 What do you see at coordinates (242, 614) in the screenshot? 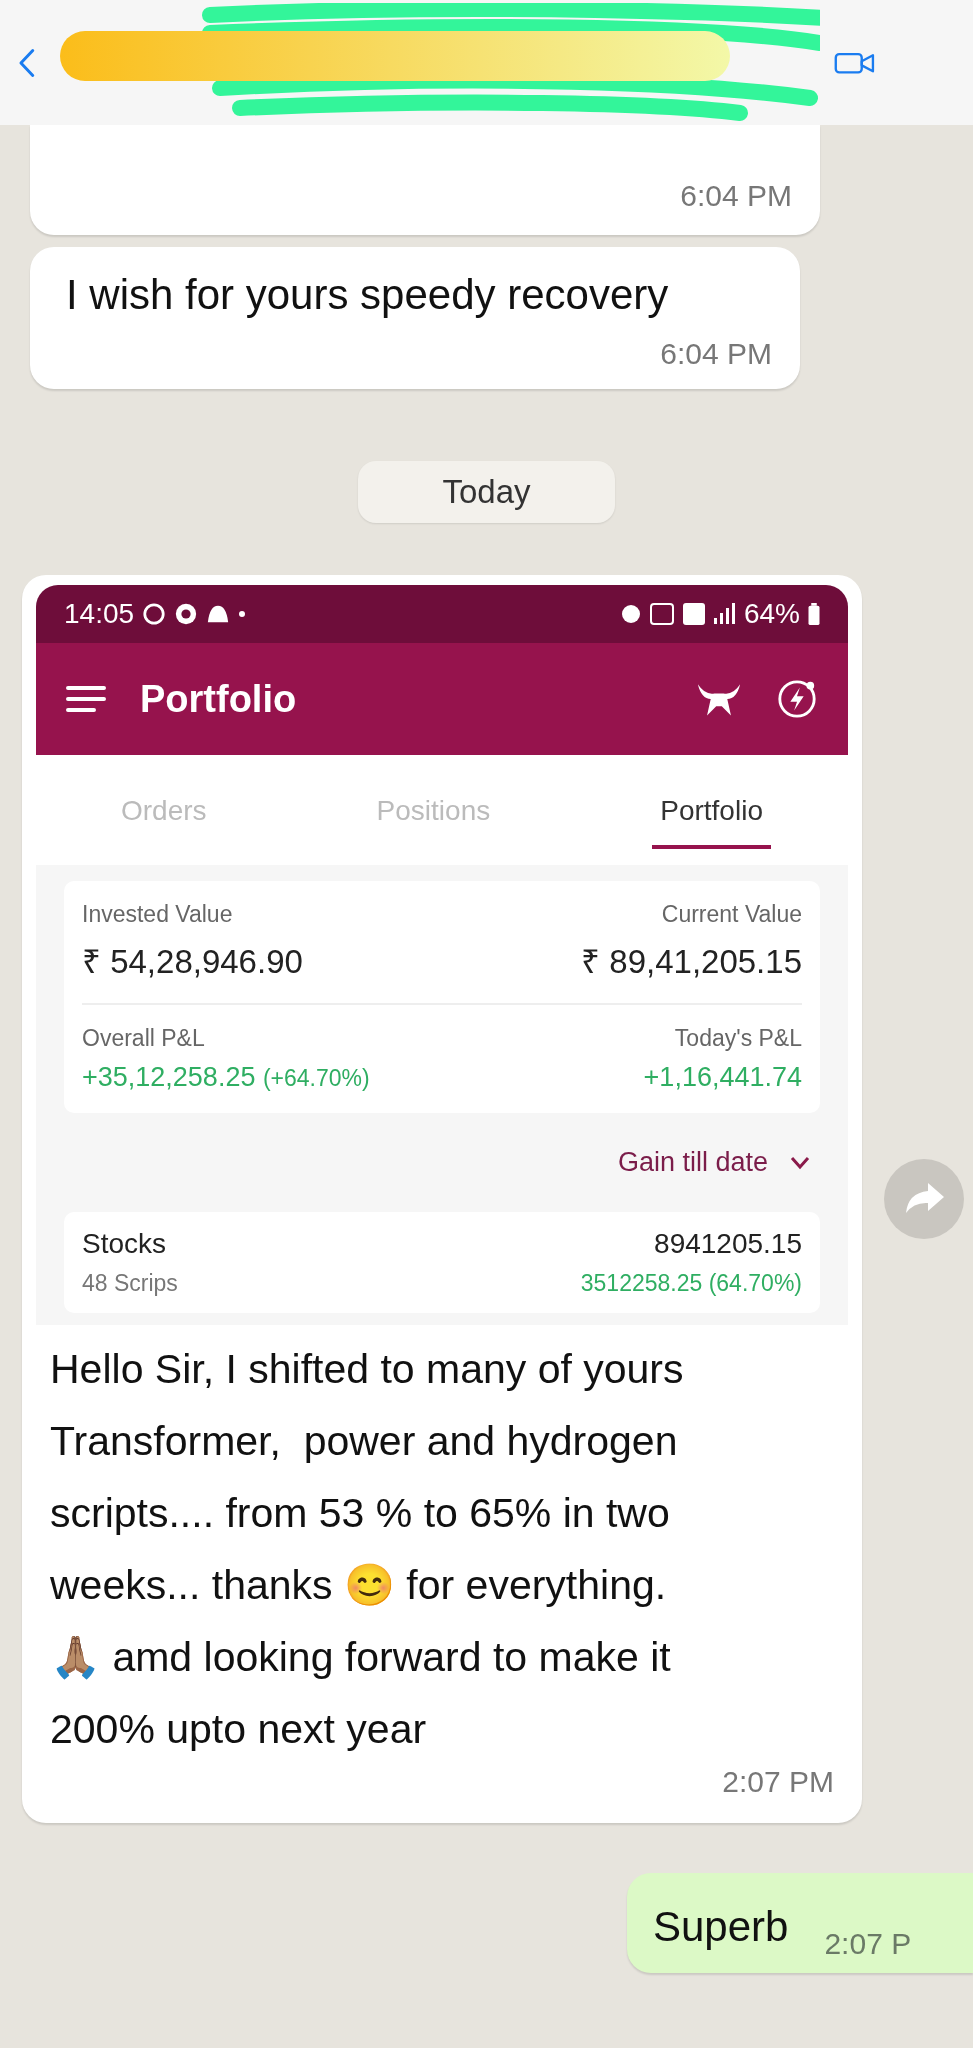
I see `dot-icon` at bounding box center [242, 614].